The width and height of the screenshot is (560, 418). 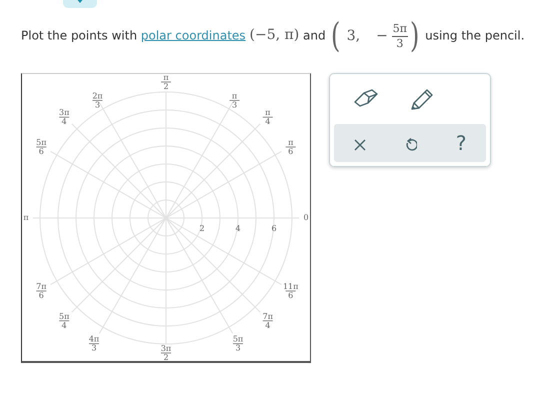 What do you see at coordinates (193, 35) in the screenshot?
I see `polar-coordinates-link: polar coordinates` at bounding box center [193, 35].